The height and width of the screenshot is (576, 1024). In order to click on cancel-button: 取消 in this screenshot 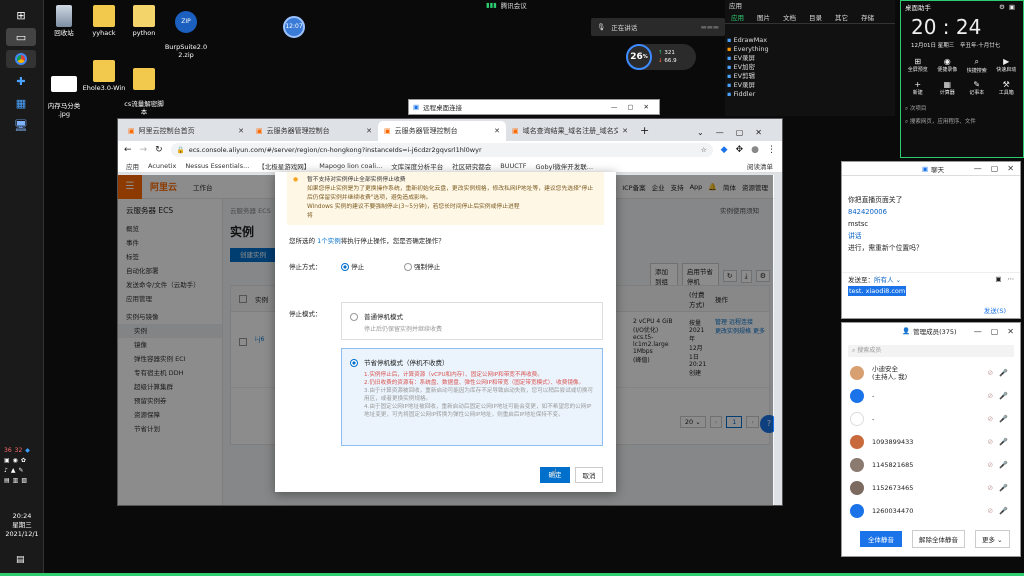, I will do `click(589, 475)`.